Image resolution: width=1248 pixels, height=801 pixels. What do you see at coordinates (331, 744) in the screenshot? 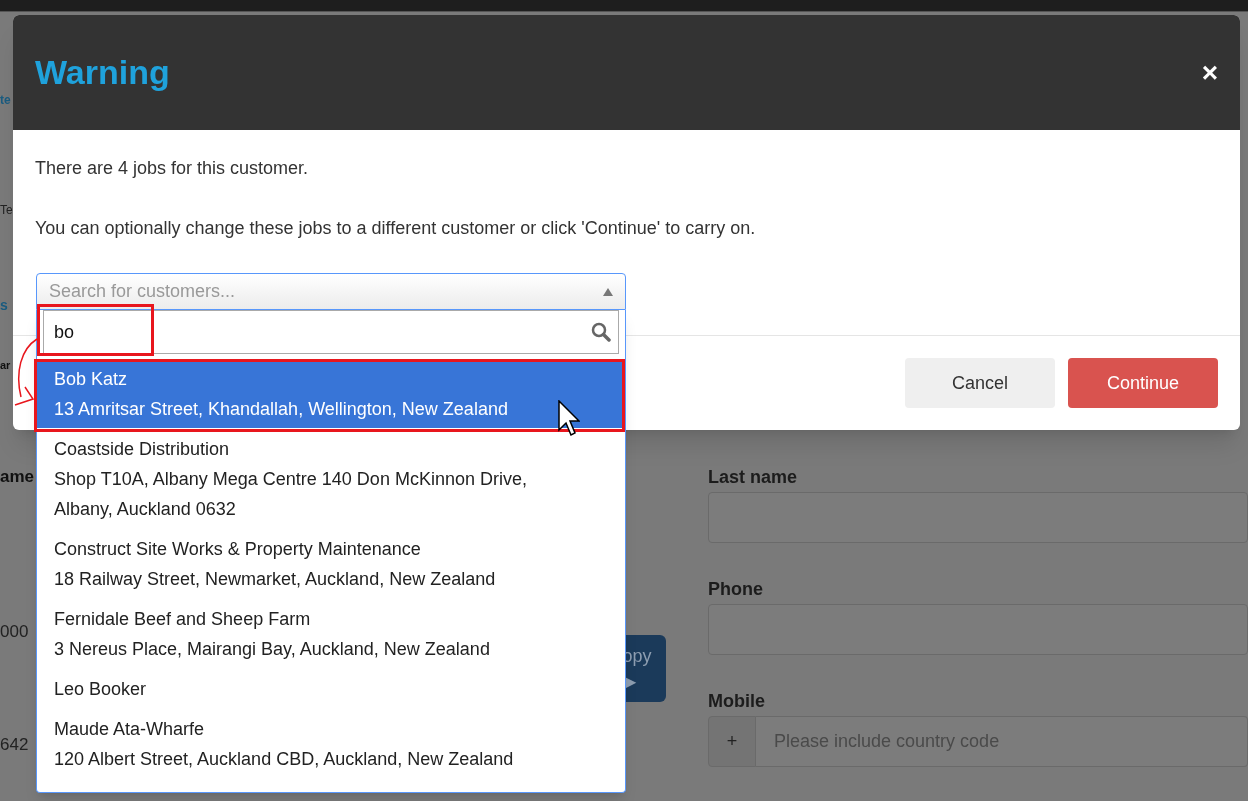
I see `customer-option: Maude Ata-Wharfe 120 Albert Street, Auckland CBD, Auckland, New Zealand` at bounding box center [331, 744].